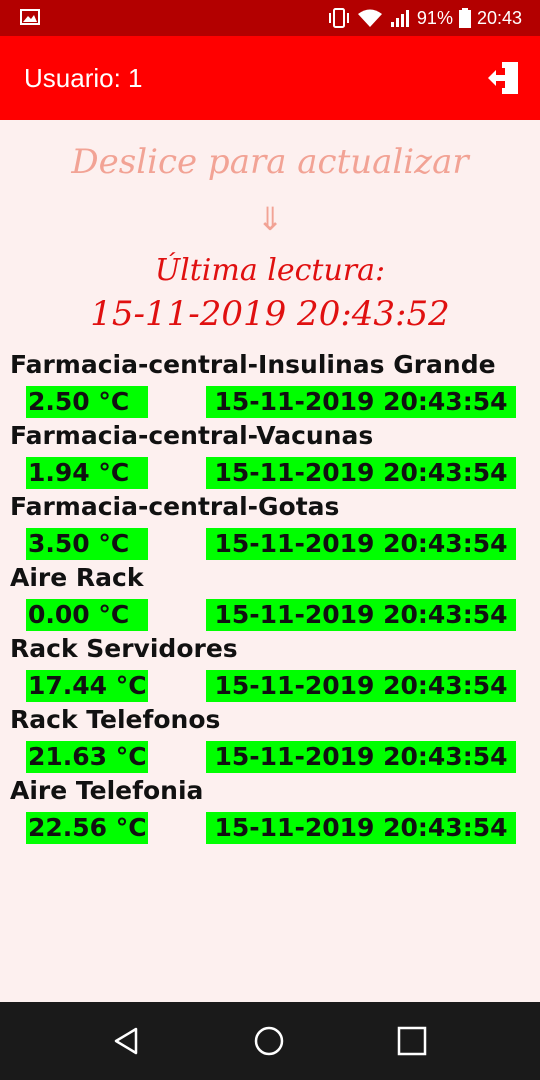 The width and height of the screenshot is (540, 1080). I want to click on sensor-name: Aire Rack, so click(77, 577).